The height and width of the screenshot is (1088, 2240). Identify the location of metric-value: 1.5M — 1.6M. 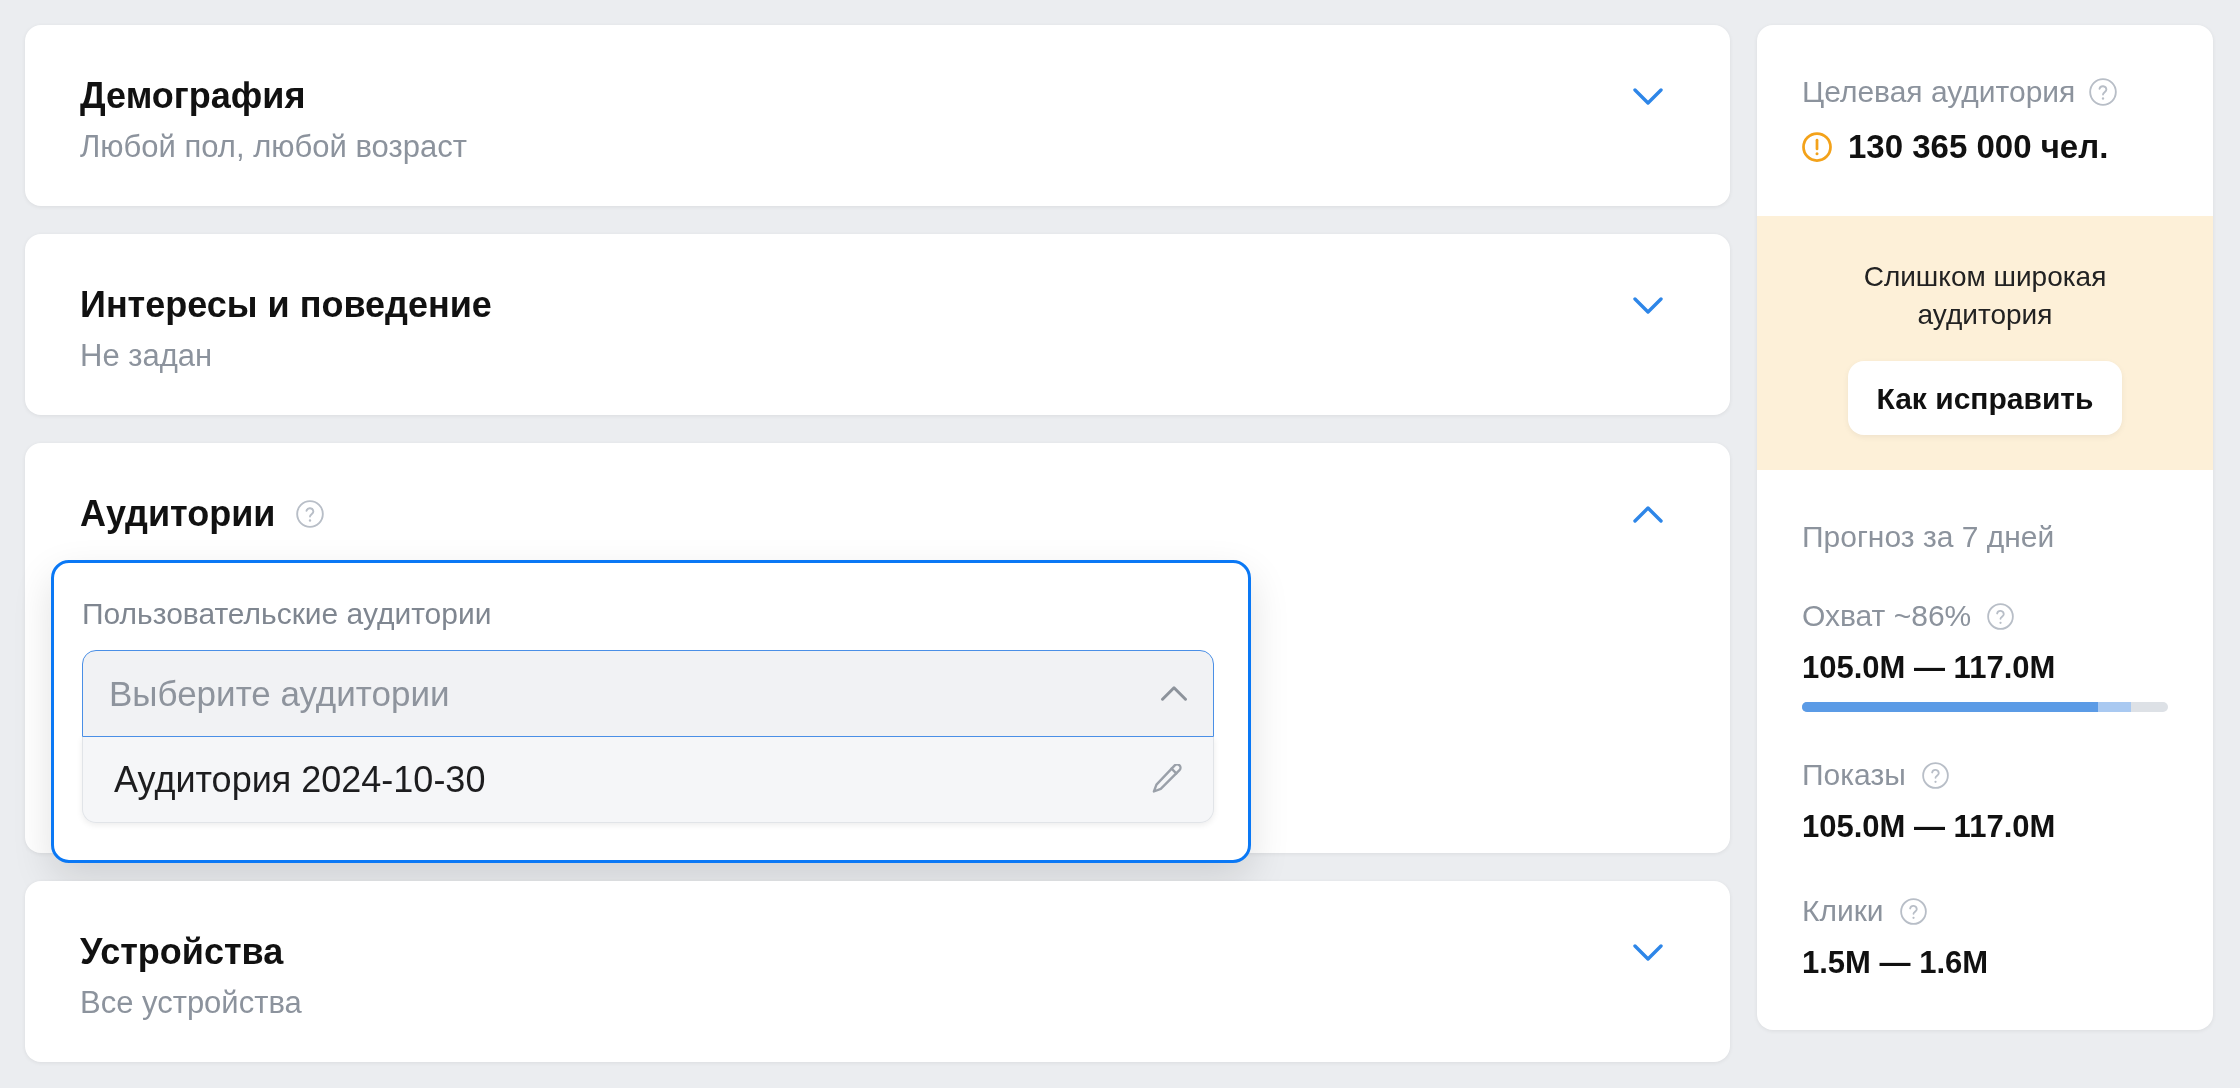
(1895, 963).